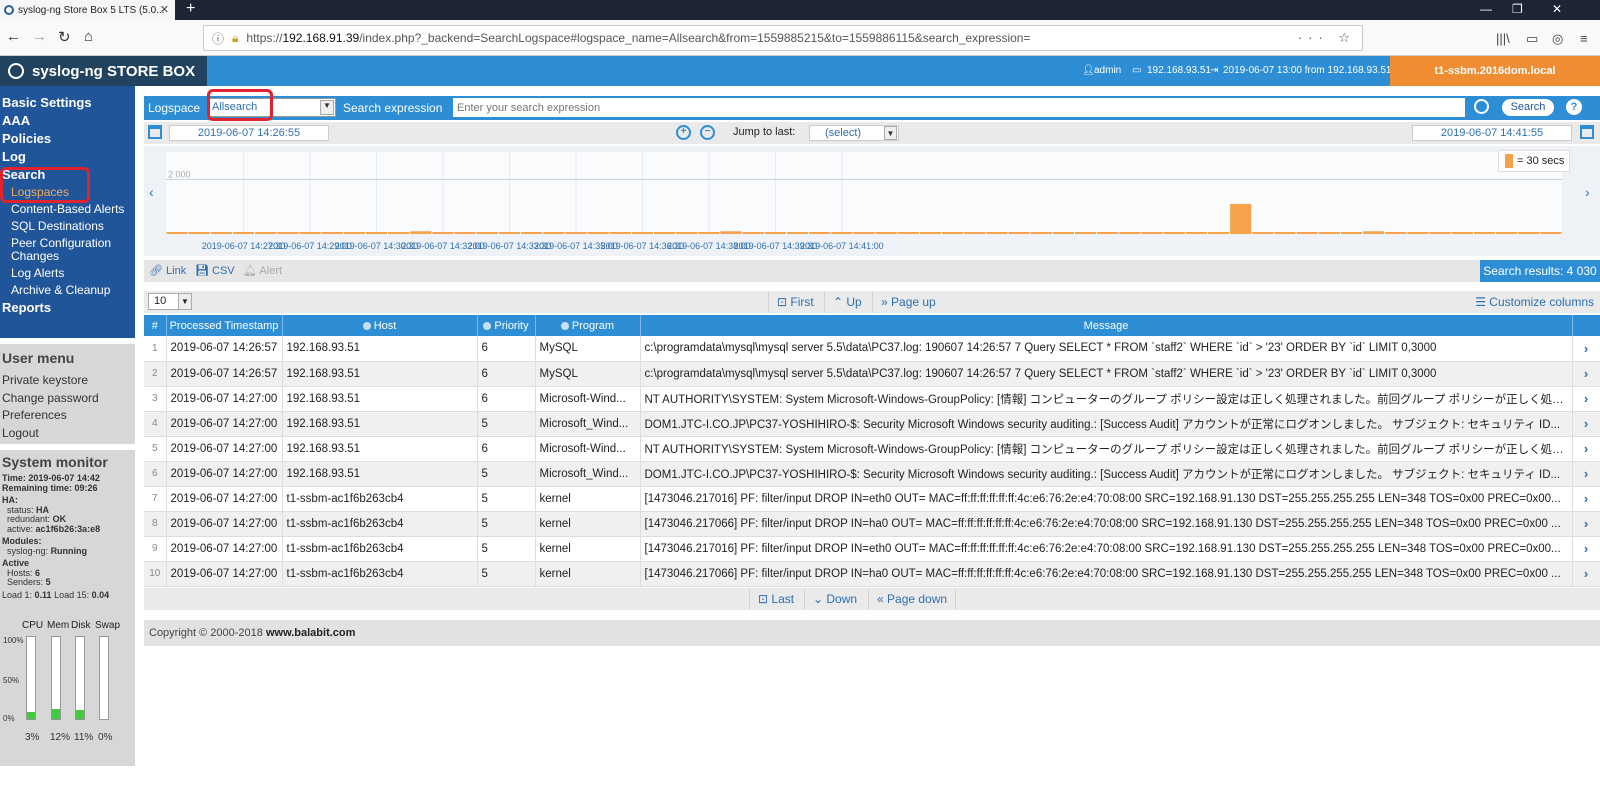  I want to click on user-menu-private-keystore: Private keystore, so click(67, 381).